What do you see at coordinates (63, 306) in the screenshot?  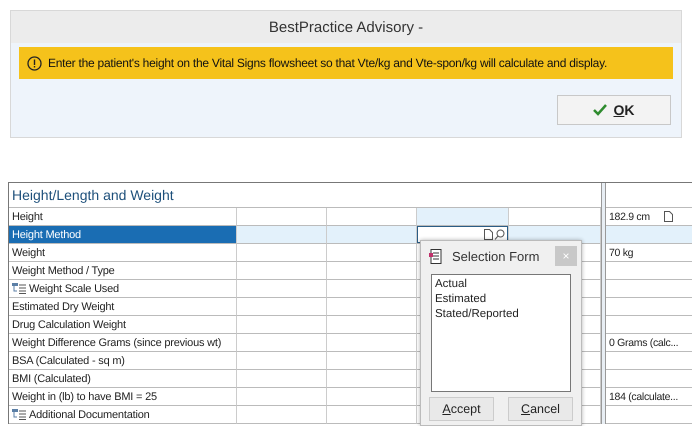 I see `row-label-text: Estimated Dry Weight` at bounding box center [63, 306].